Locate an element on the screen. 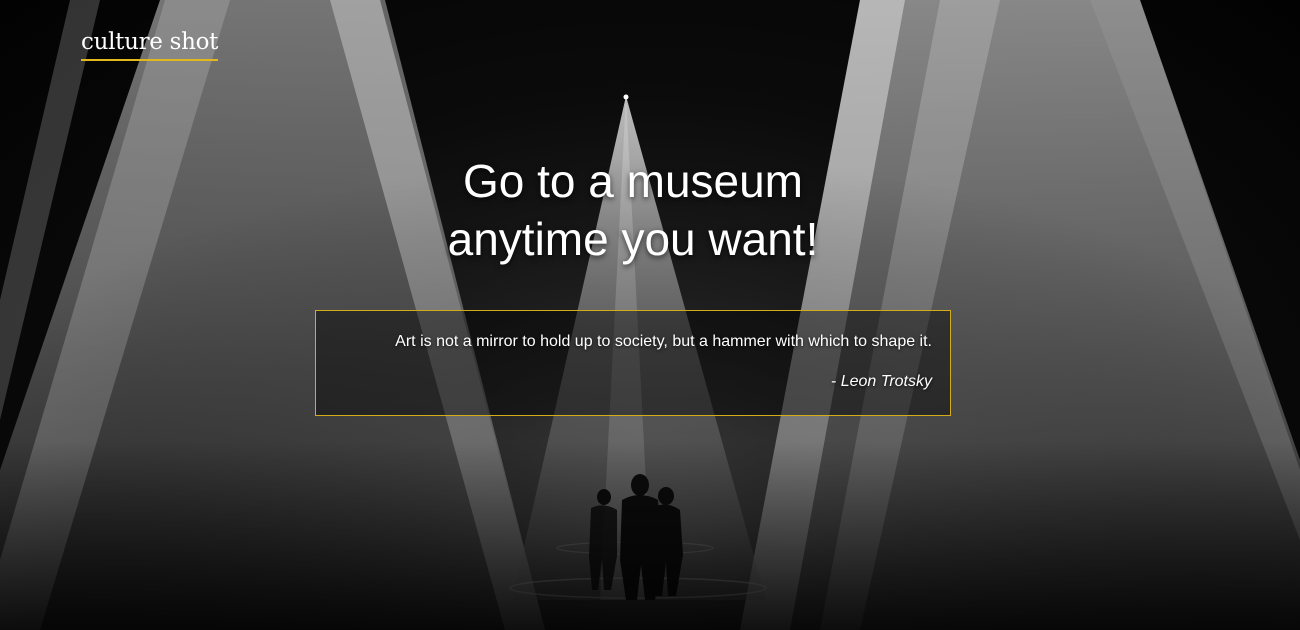  site-logo-link: culture shot is located at coordinates (149, 44).